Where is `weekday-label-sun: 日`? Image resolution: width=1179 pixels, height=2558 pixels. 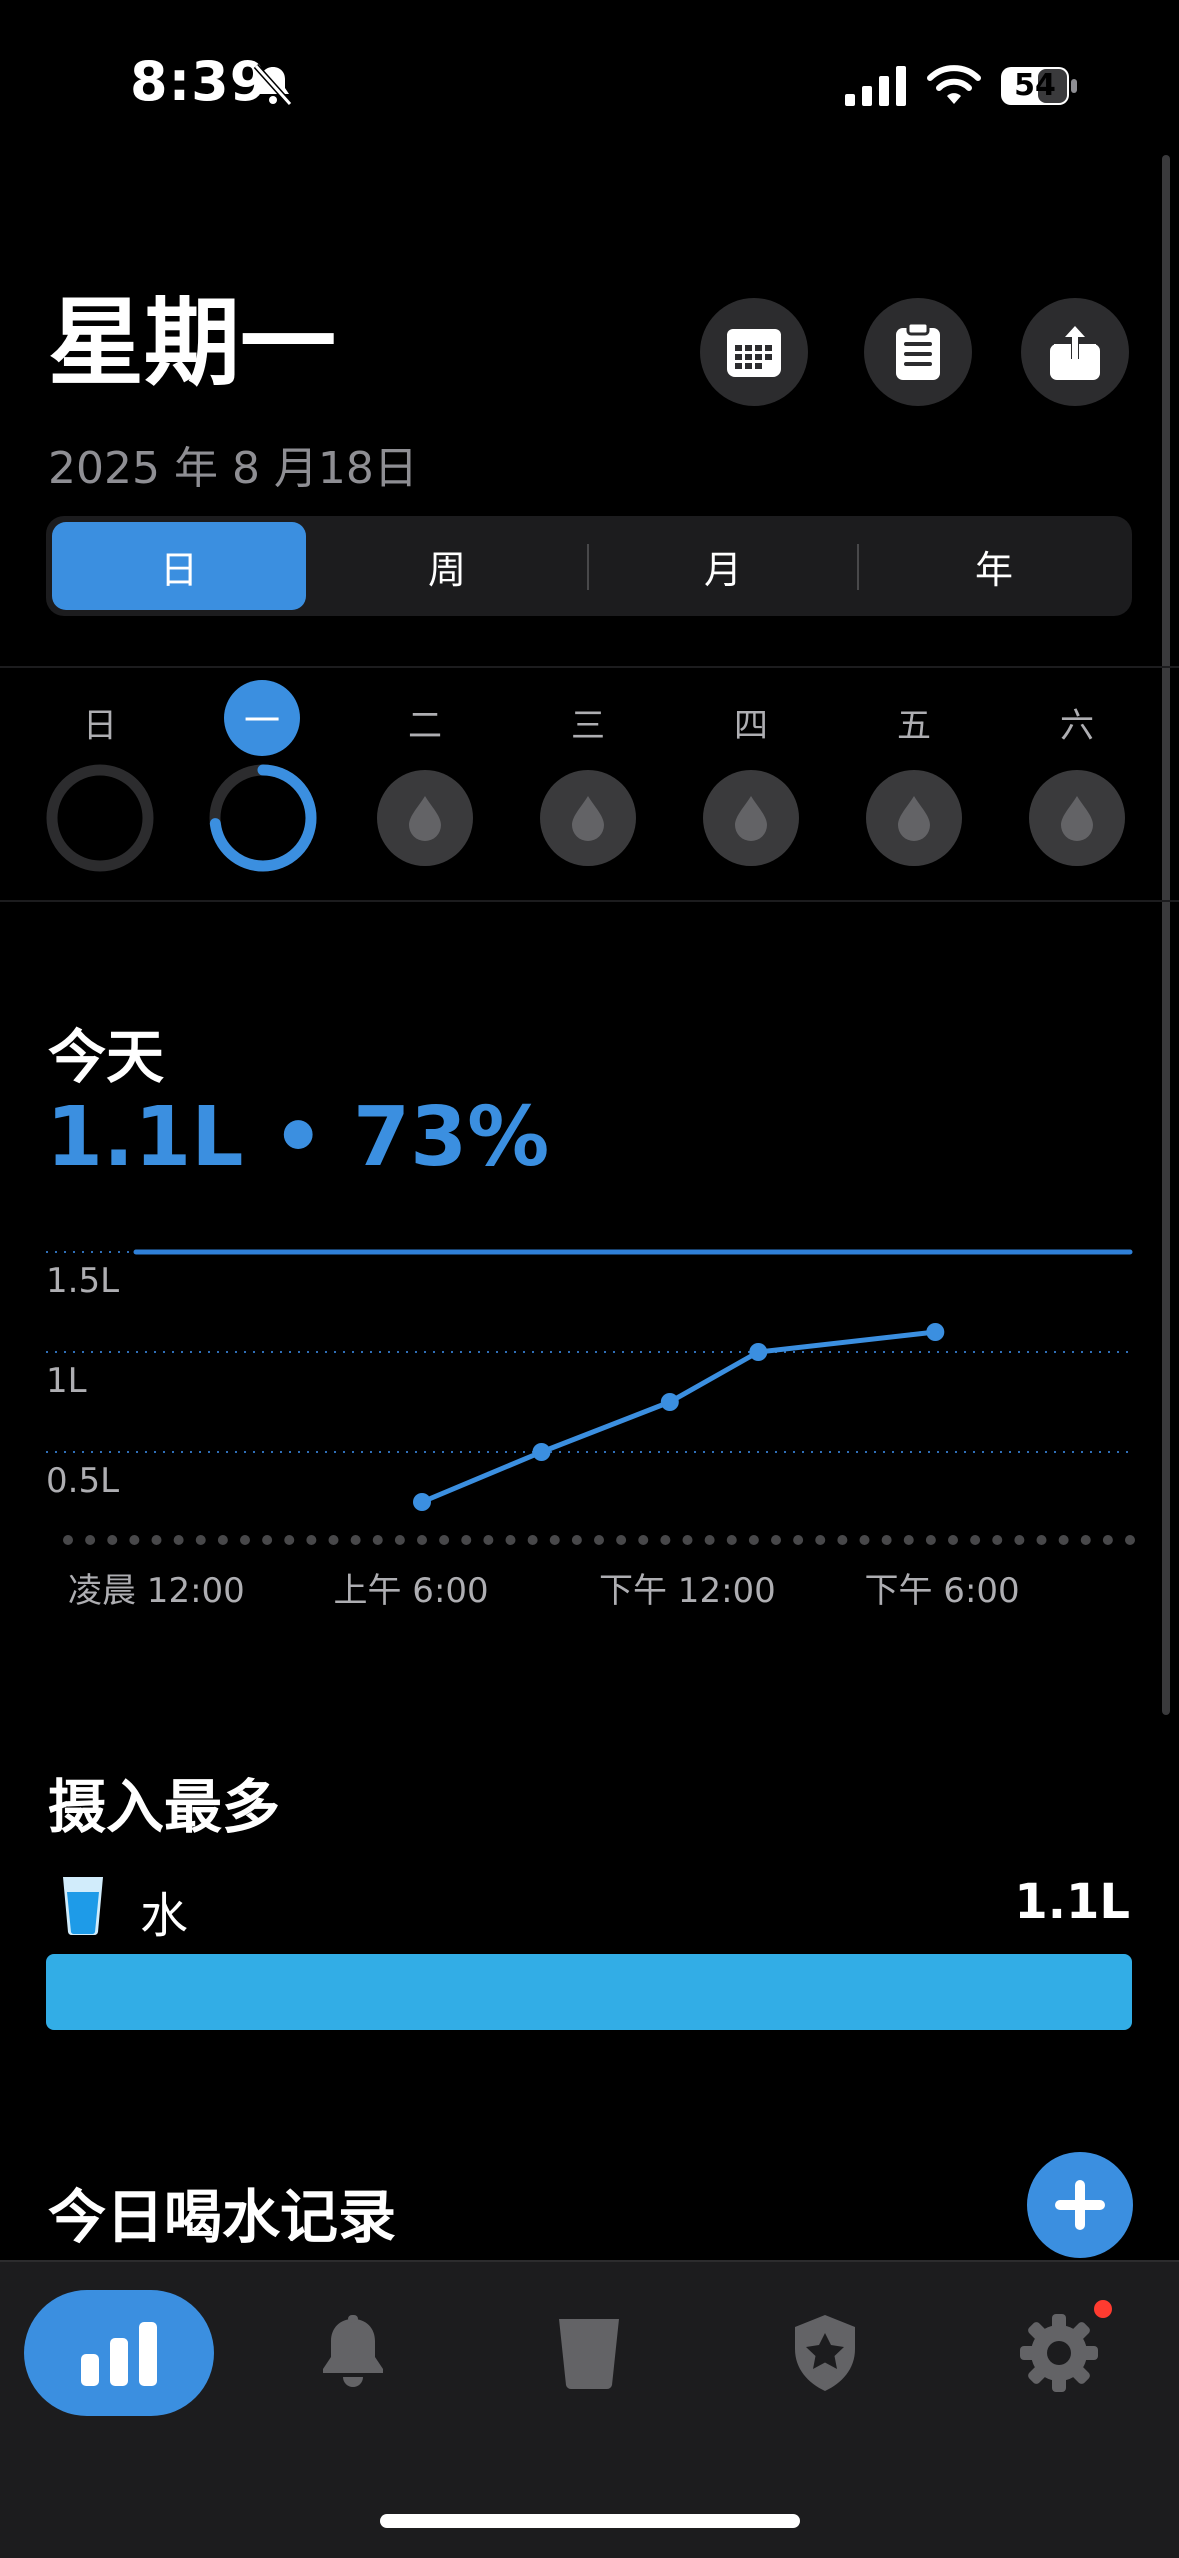 weekday-label-sun: 日 is located at coordinates (100, 726).